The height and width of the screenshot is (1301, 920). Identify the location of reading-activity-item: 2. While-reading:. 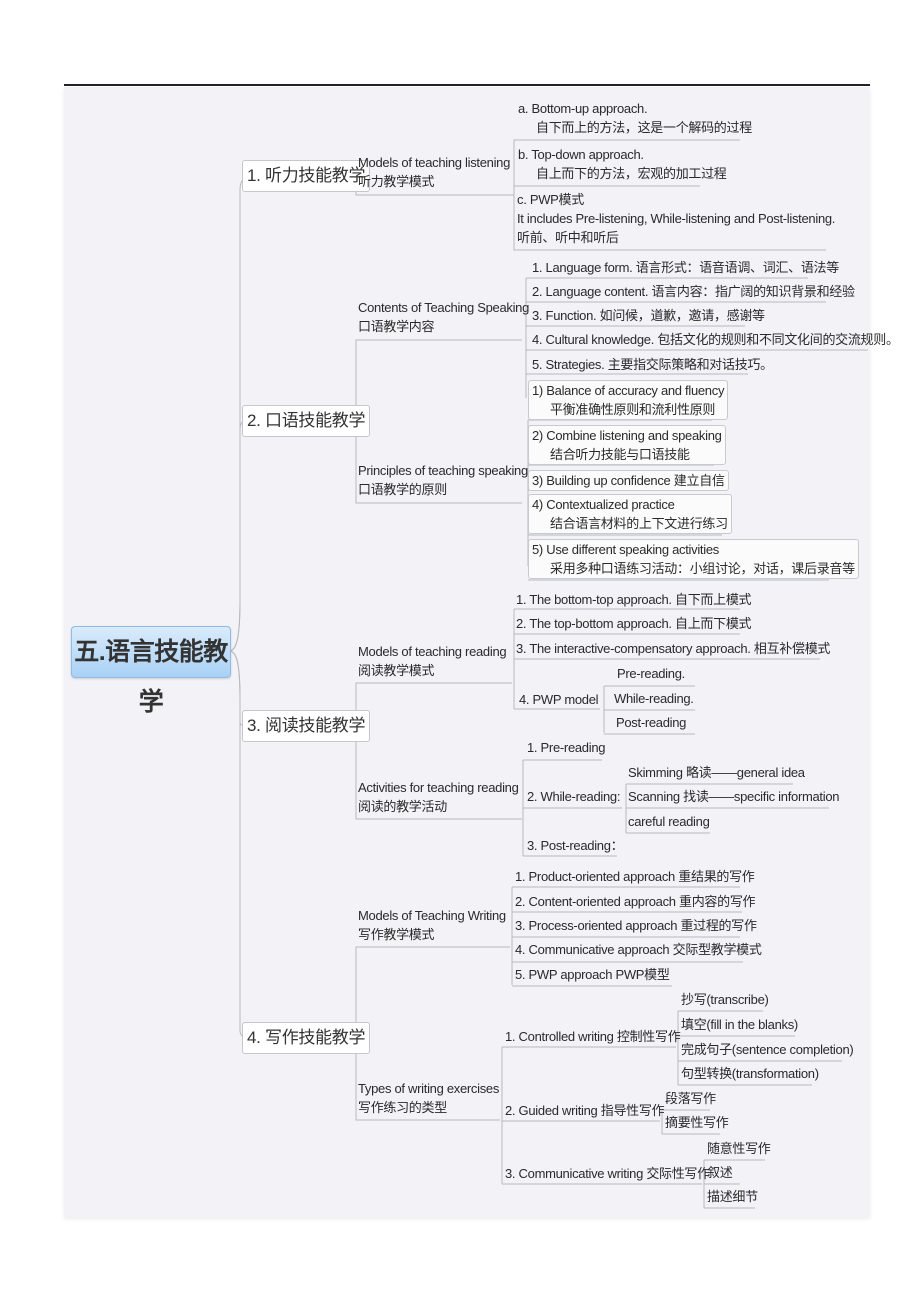
(573, 796).